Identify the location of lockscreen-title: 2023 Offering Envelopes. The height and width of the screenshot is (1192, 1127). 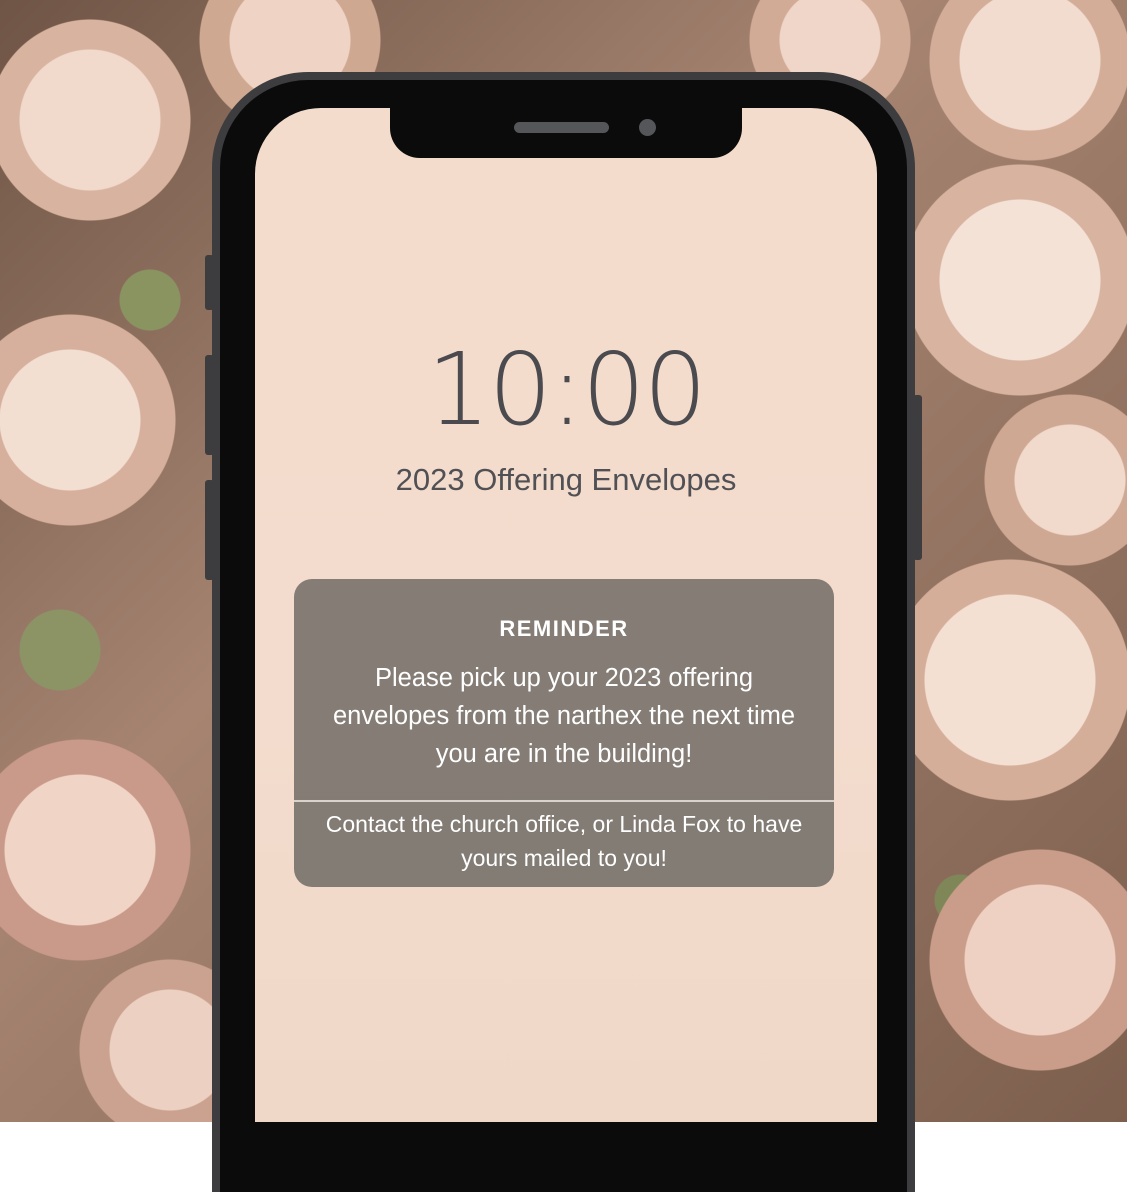
(566, 479).